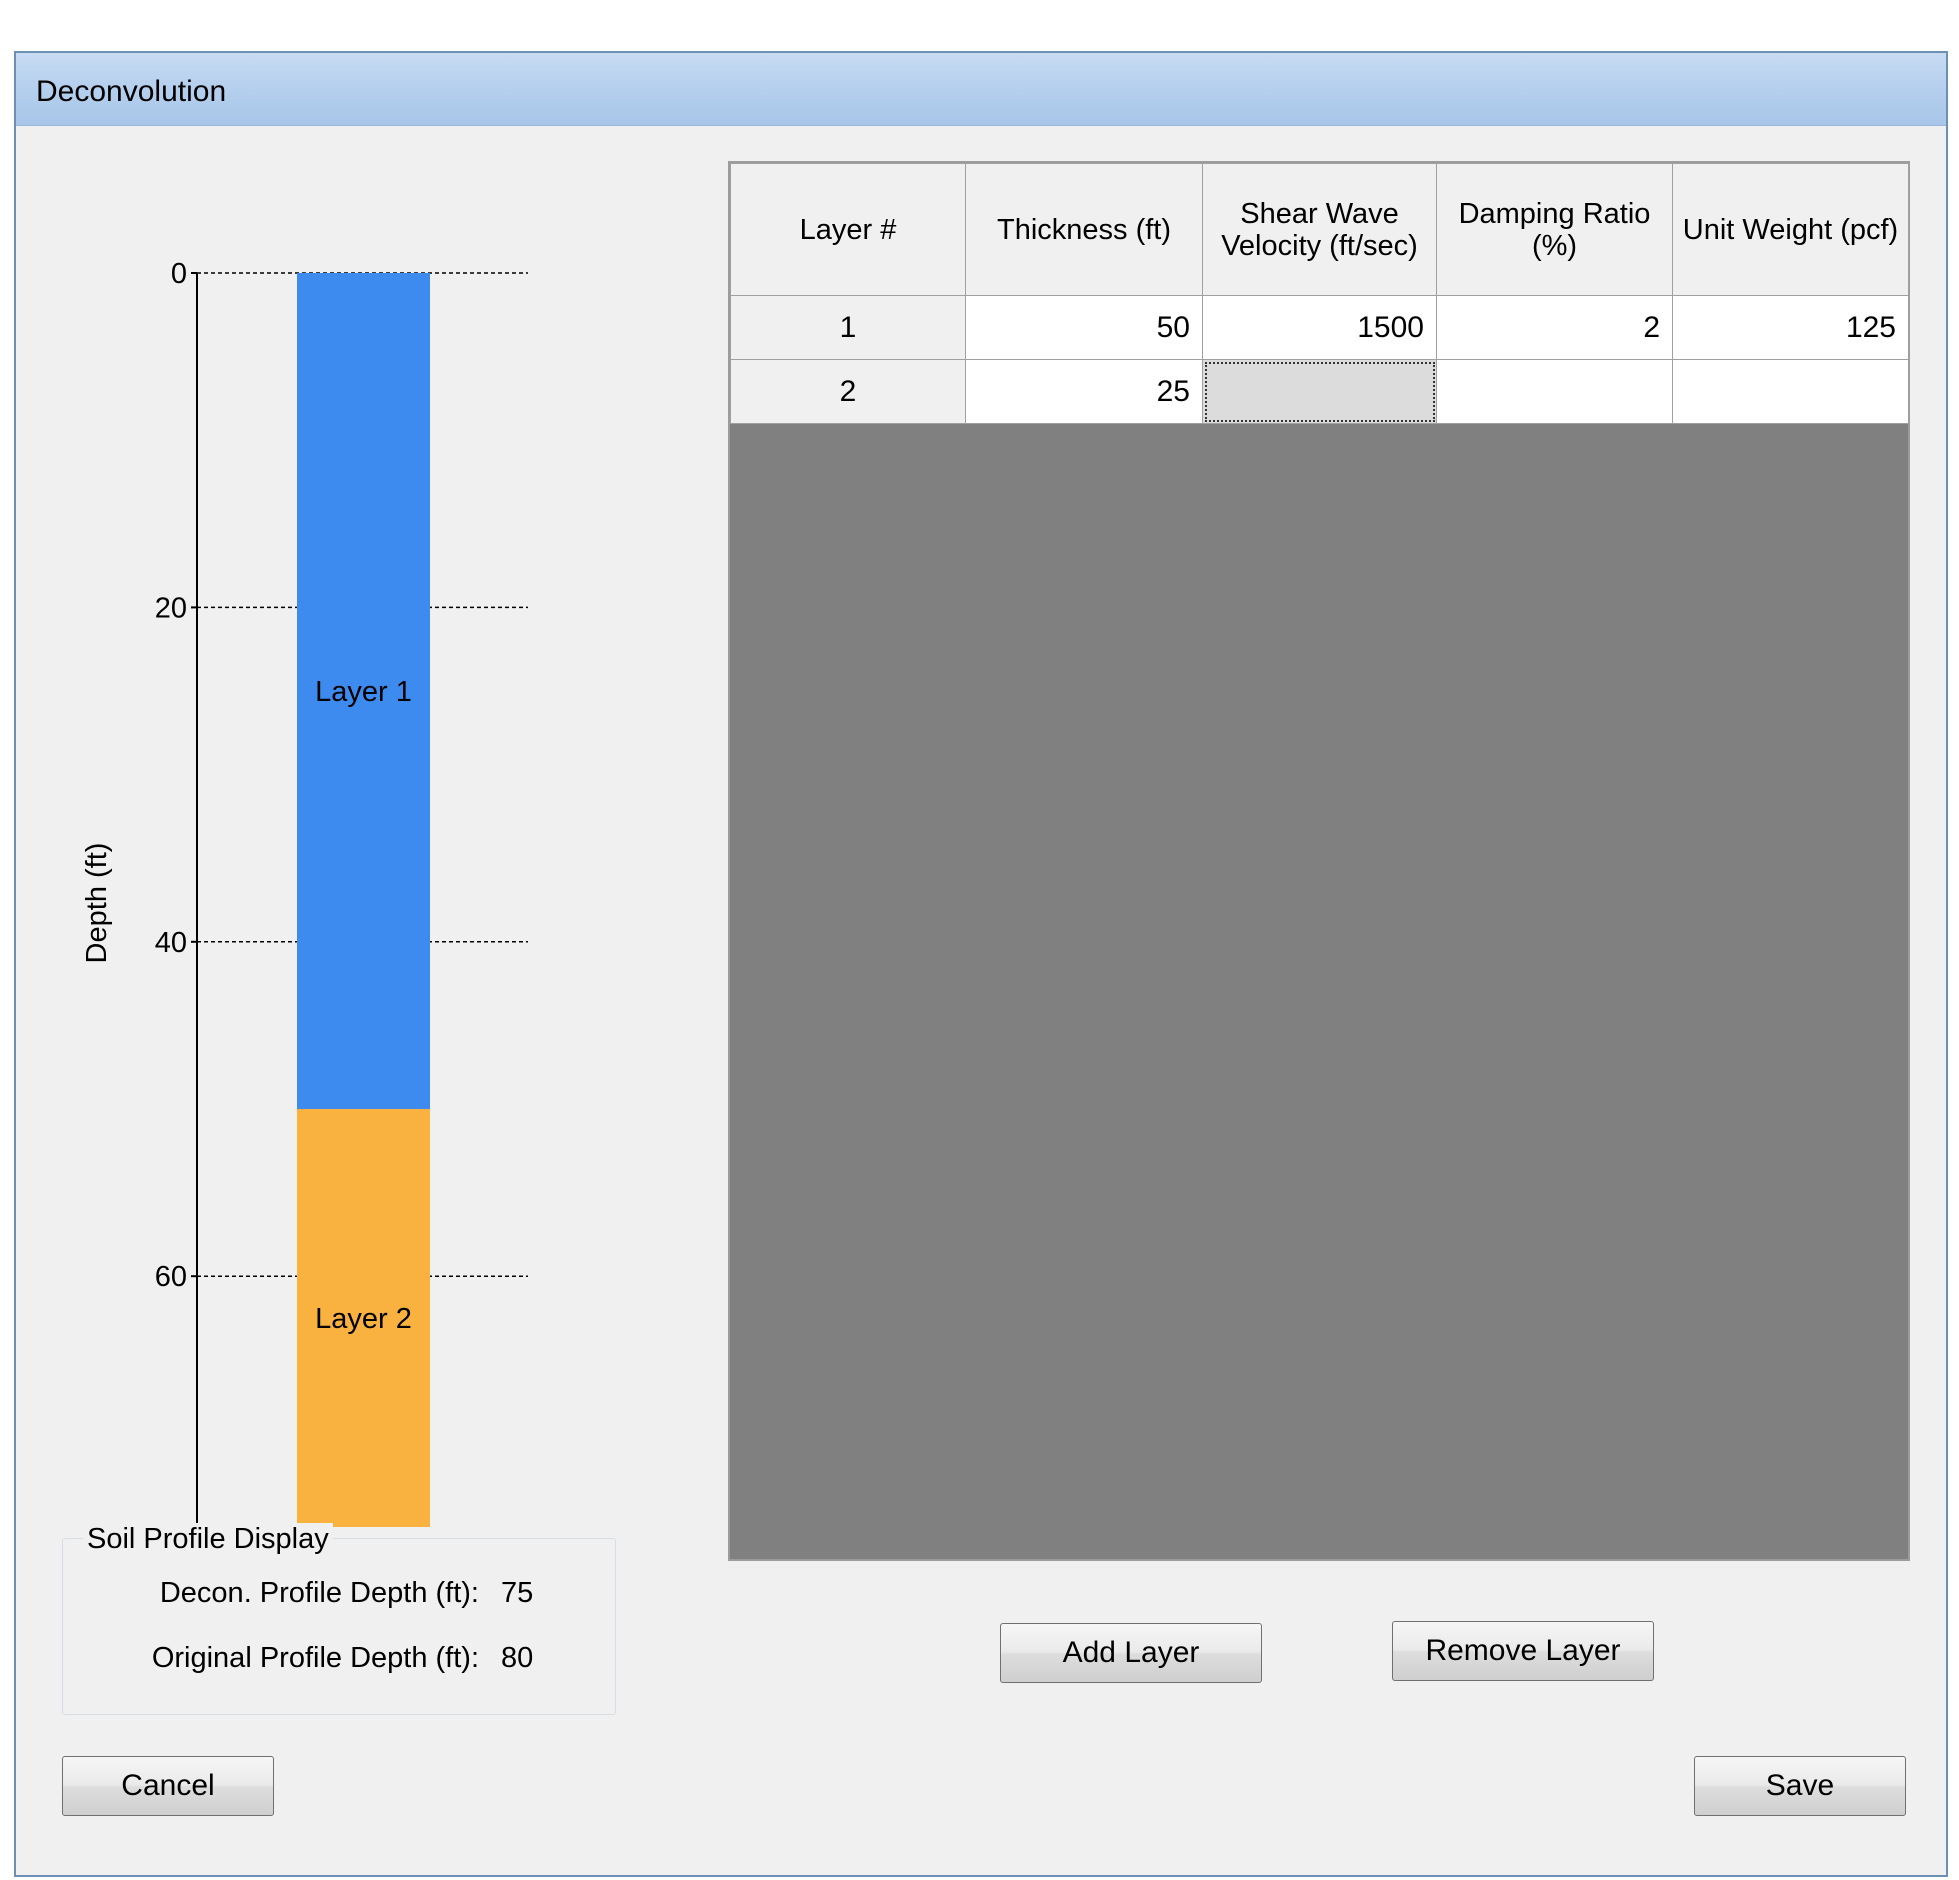 This screenshot has height=1880, width=1959. What do you see at coordinates (1790, 327) in the screenshot?
I see `cell-unit-weight: 125` at bounding box center [1790, 327].